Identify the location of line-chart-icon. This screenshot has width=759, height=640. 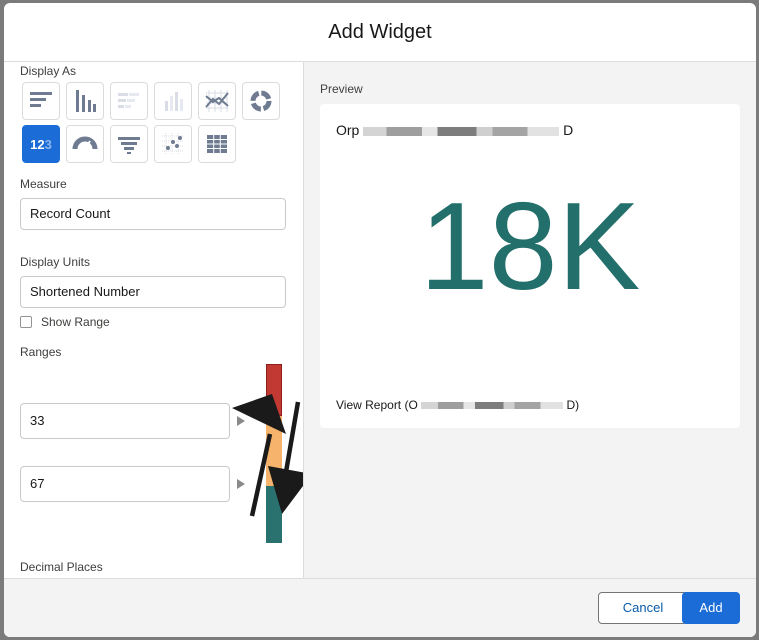
(217, 101).